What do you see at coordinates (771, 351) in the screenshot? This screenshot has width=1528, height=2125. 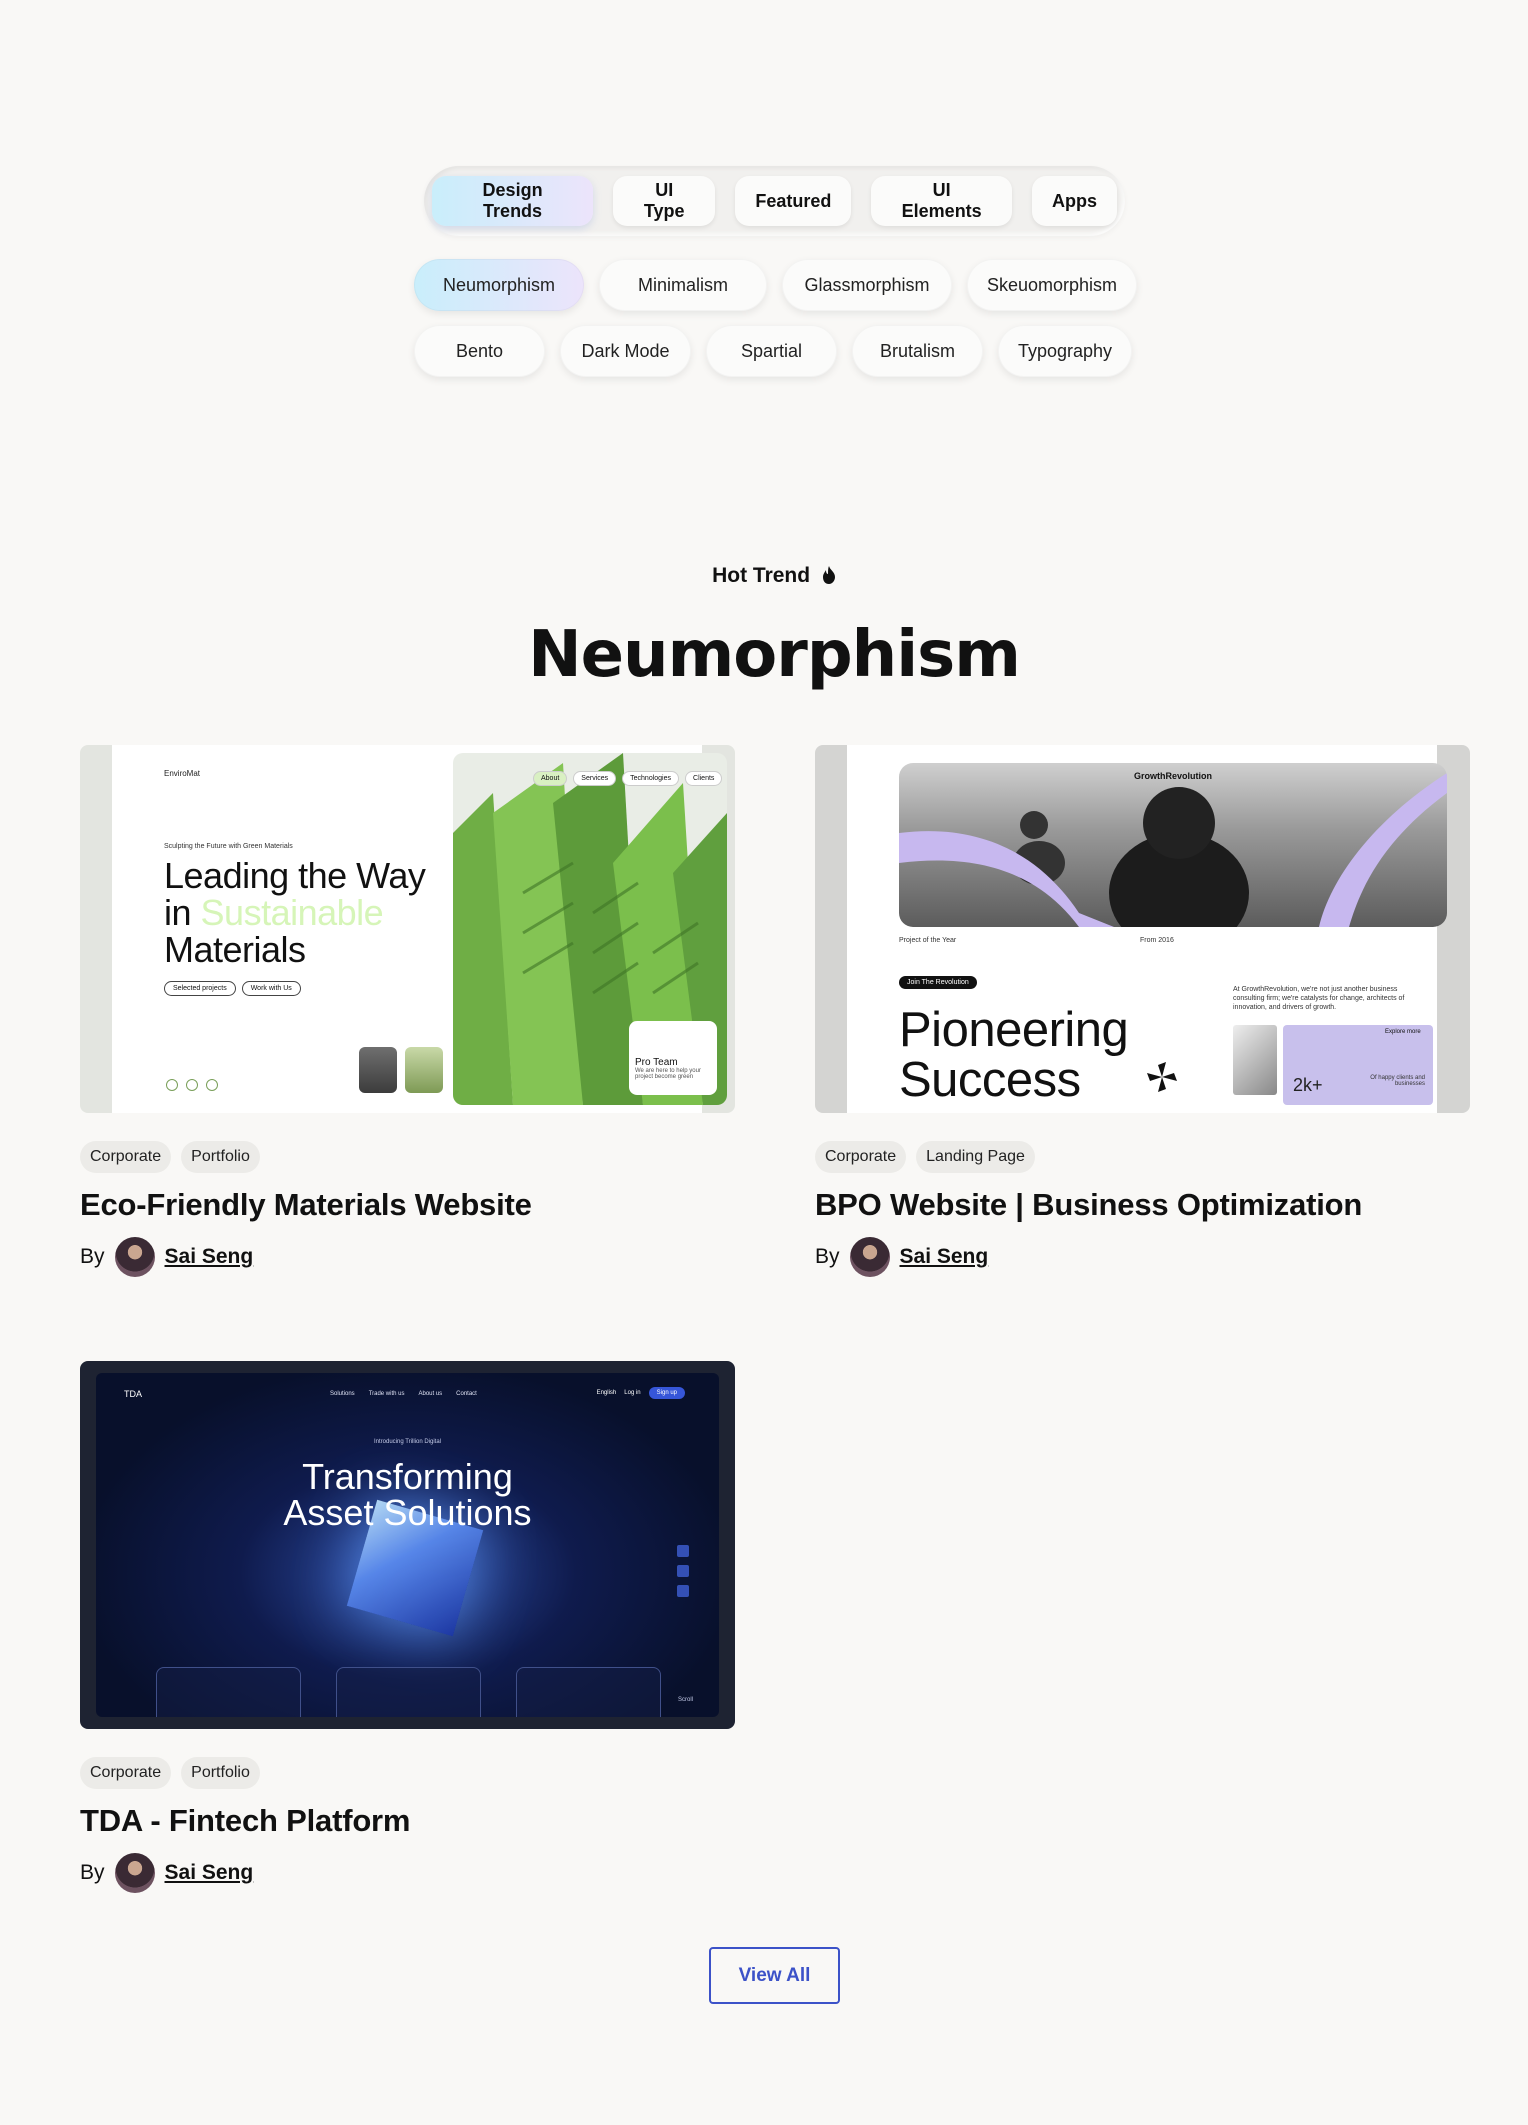 I see `pill-spartial: Spartial` at bounding box center [771, 351].